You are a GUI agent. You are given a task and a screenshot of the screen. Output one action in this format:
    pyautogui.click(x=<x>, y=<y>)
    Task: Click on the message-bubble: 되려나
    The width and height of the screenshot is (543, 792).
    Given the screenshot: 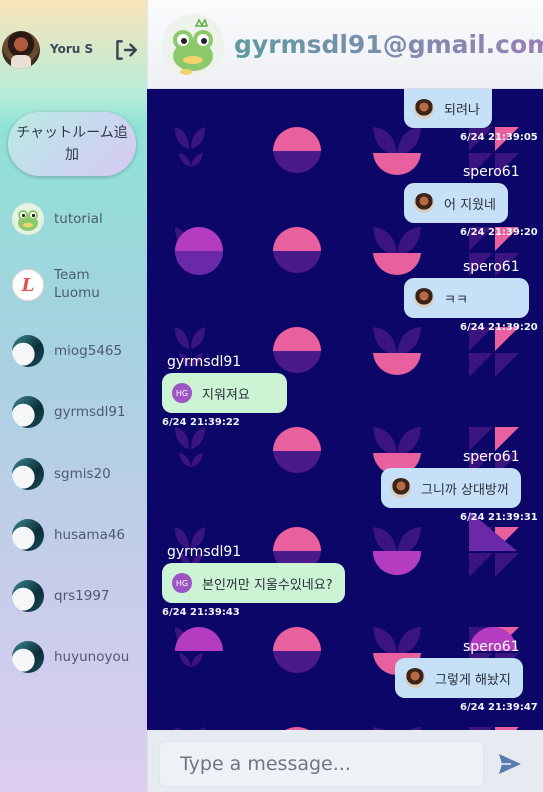 What is the action you would take?
    pyautogui.click(x=448, y=108)
    